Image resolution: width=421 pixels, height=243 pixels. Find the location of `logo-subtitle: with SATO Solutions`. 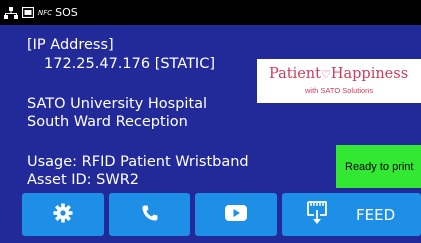

logo-subtitle: with SATO Solutions is located at coordinates (339, 90).